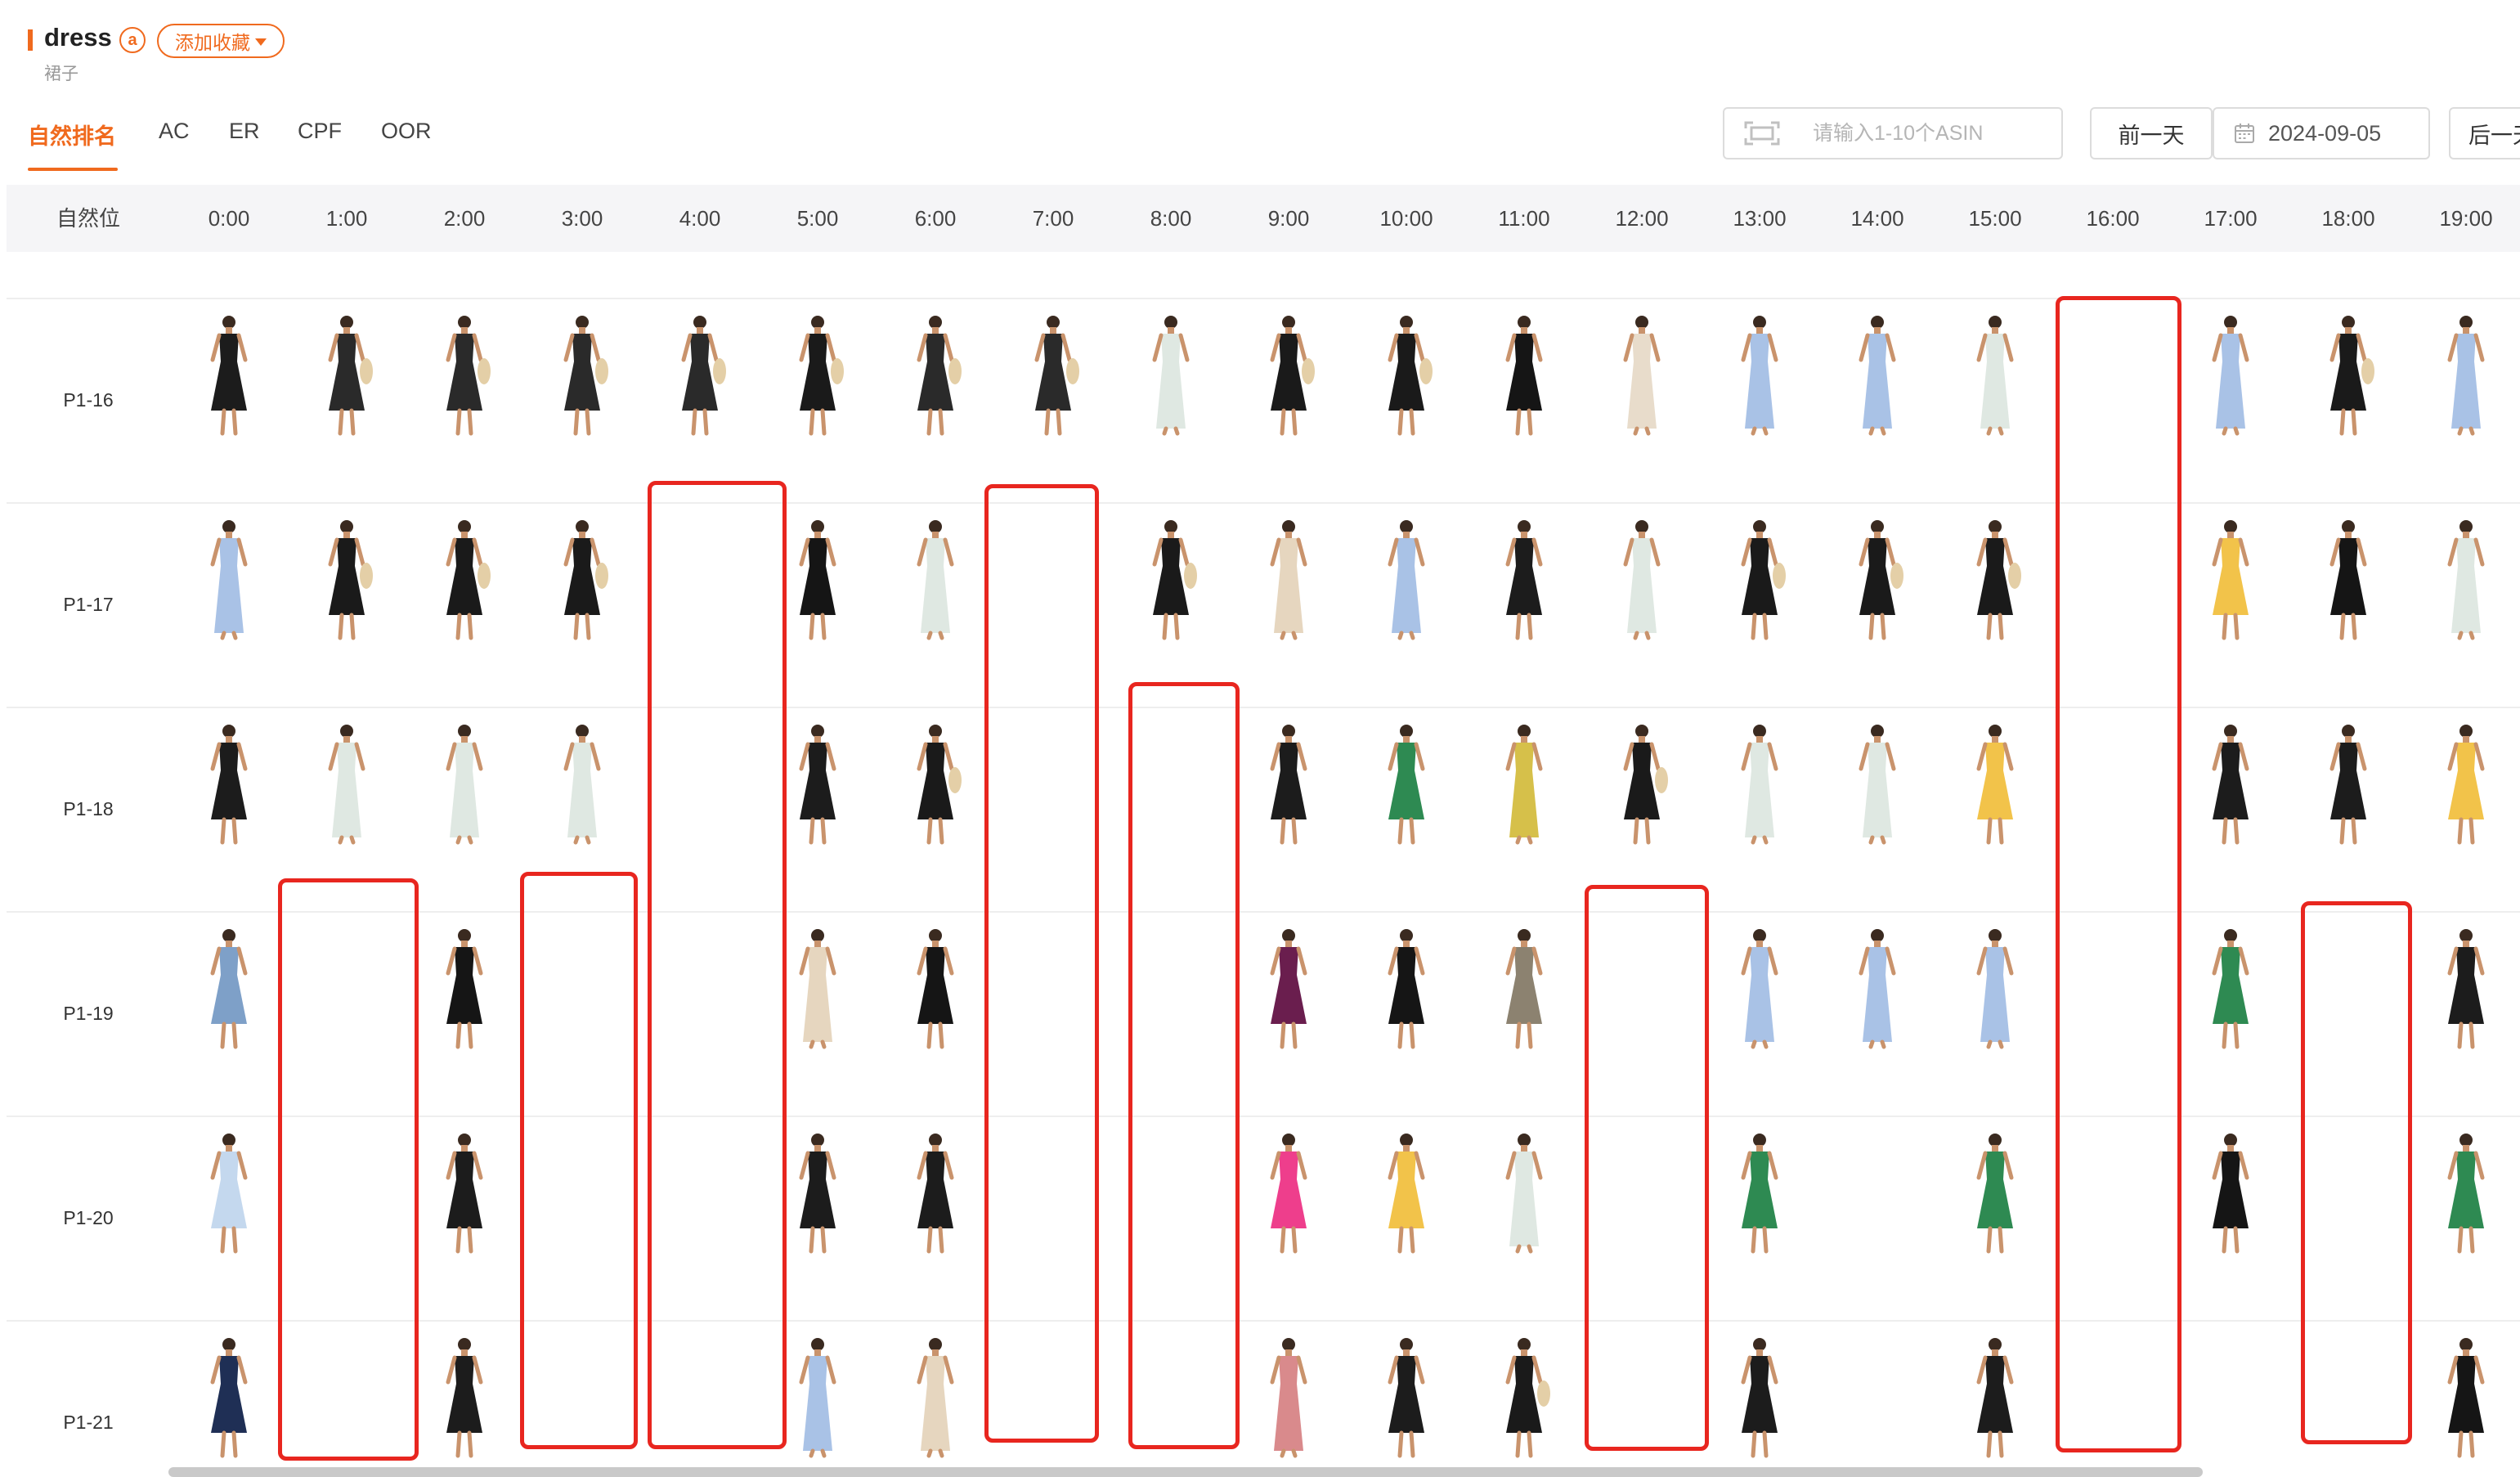 The image size is (2520, 1477). I want to click on horizontal-scrollbar, so click(1185, 1472).